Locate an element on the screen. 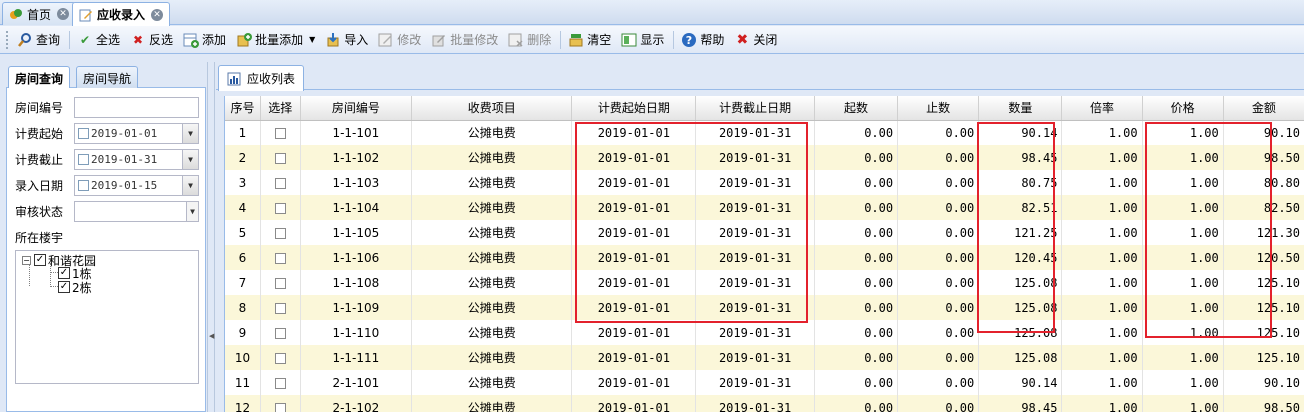 The width and height of the screenshot is (1304, 412). batch-edit-button: 批量修改 is located at coordinates (464, 40).